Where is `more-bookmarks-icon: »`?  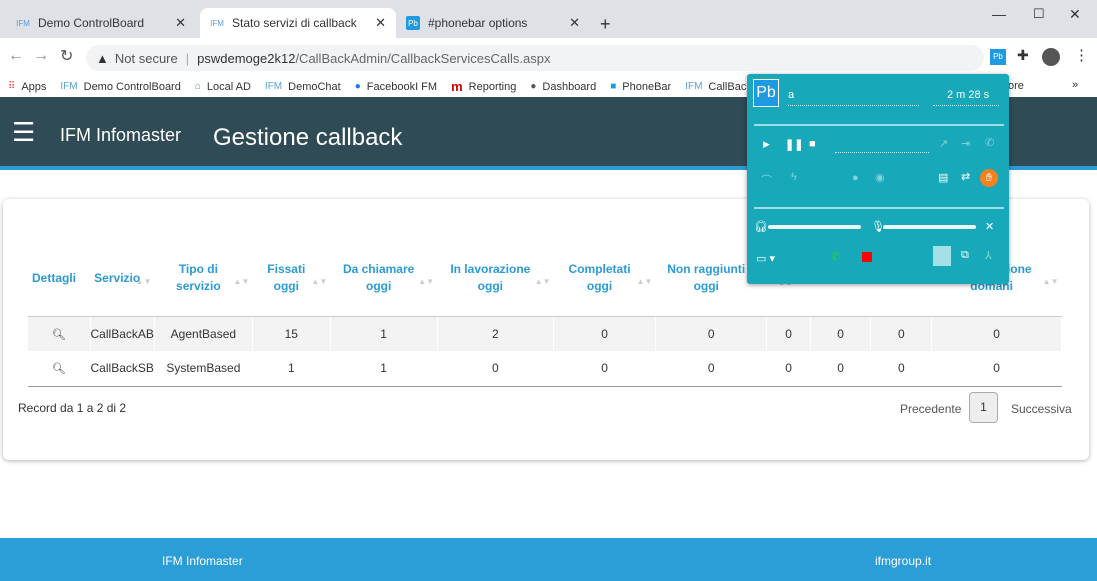 more-bookmarks-icon: » is located at coordinates (1075, 85).